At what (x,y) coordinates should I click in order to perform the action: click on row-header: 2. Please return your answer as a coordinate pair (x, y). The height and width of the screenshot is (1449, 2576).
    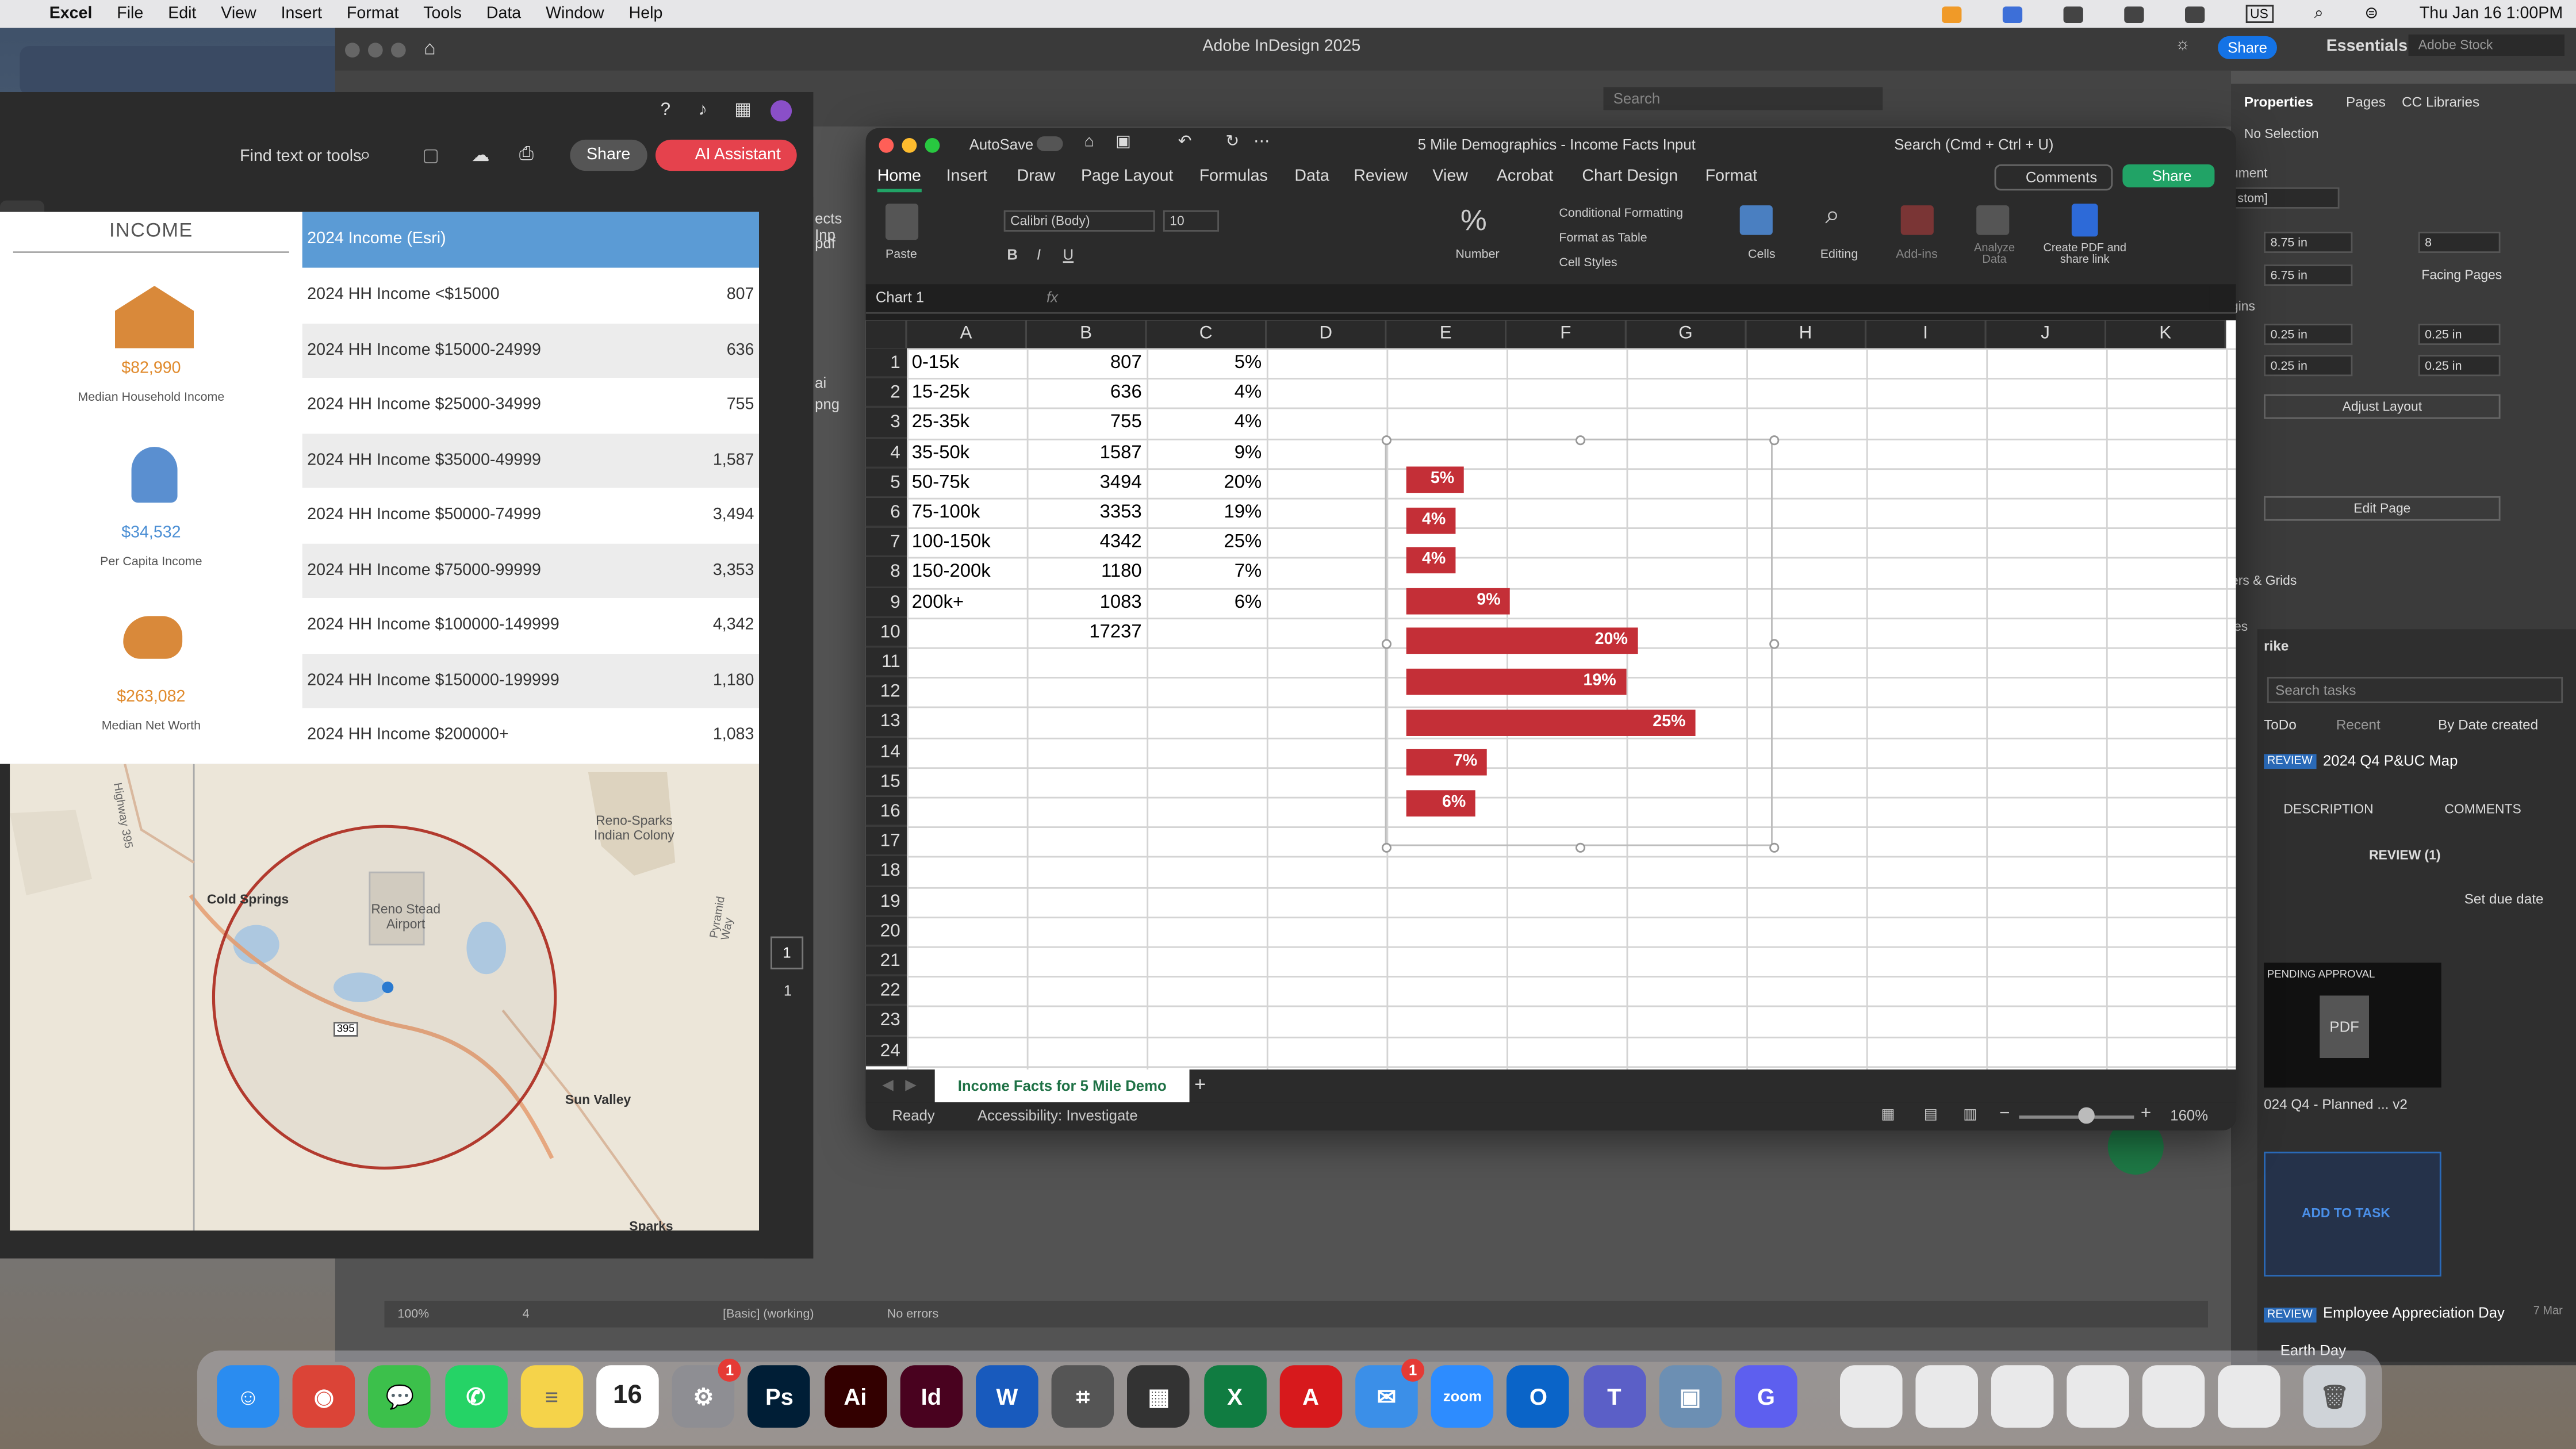
    Looking at the image, I should click on (886, 393).